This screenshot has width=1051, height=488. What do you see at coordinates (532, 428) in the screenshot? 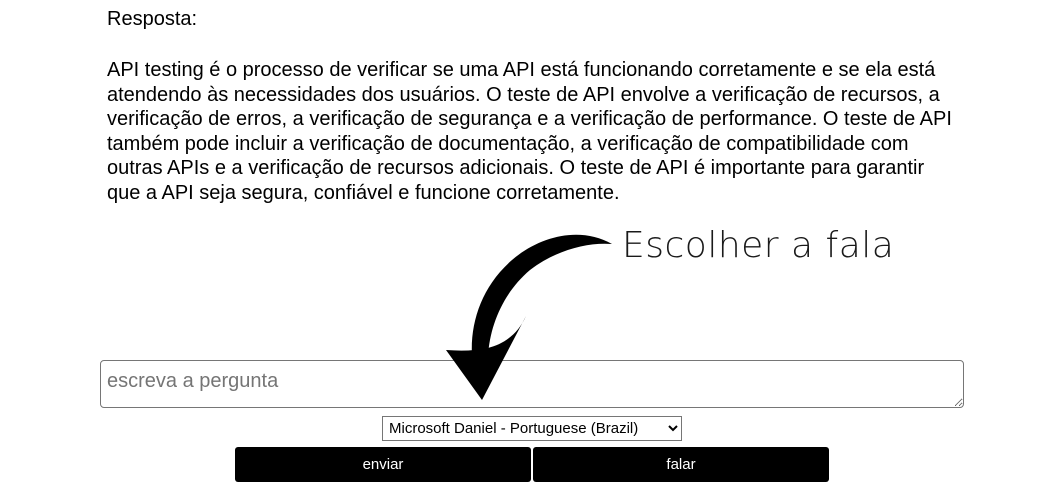
I see `voice-select: Microsoft Daniel - Portuguese (Brazil)` at bounding box center [532, 428].